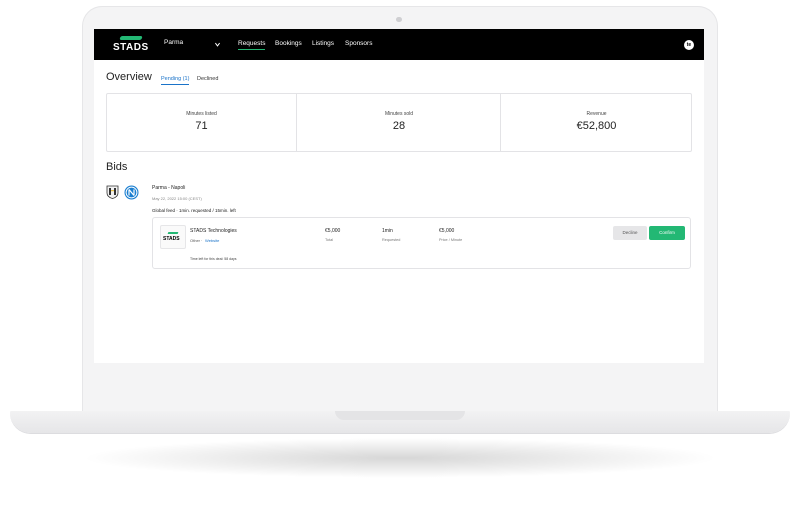 The height and width of the screenshot is (518, 800). I want to click on stat-minutes-sold: Minutes sold 28, so click(398, 122).